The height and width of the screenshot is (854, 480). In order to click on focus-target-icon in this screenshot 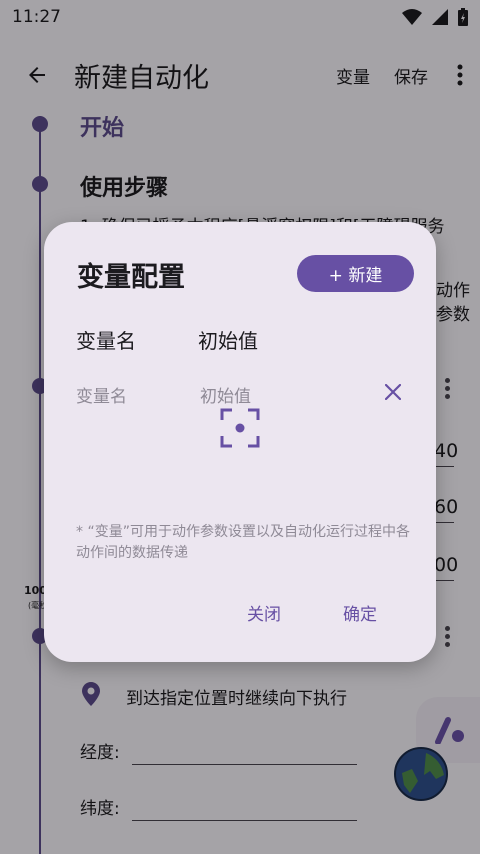, I will do `click(240, 428)`.